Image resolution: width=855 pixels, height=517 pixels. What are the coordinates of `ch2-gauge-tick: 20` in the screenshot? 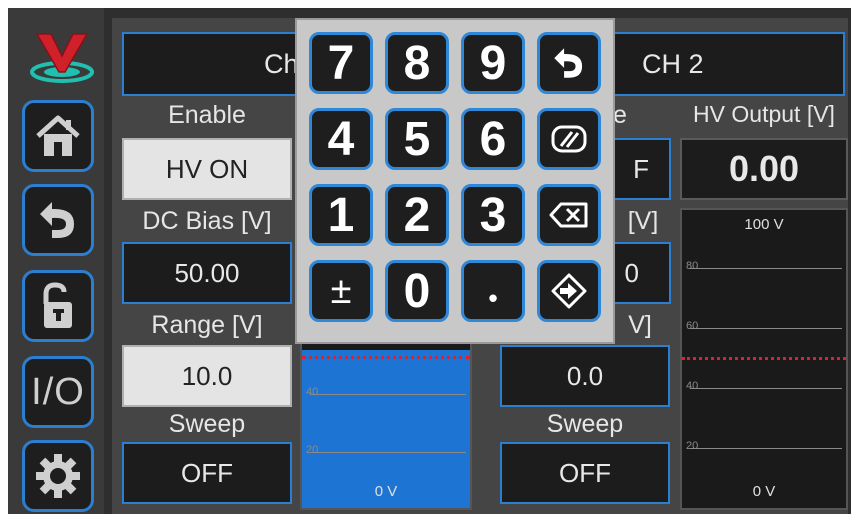 It's located at (692, 446).